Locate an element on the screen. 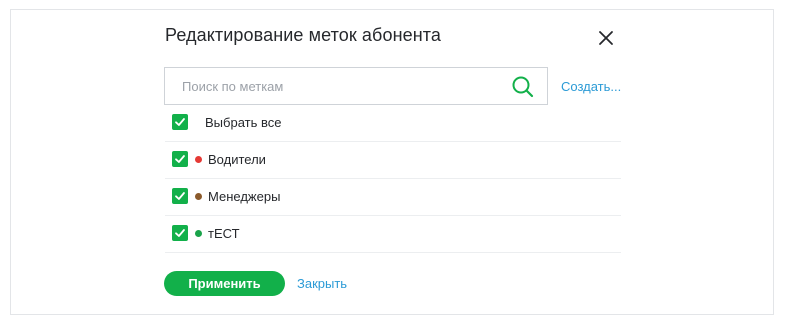  close-link: Закрыть is located at coordinates (322, 283).